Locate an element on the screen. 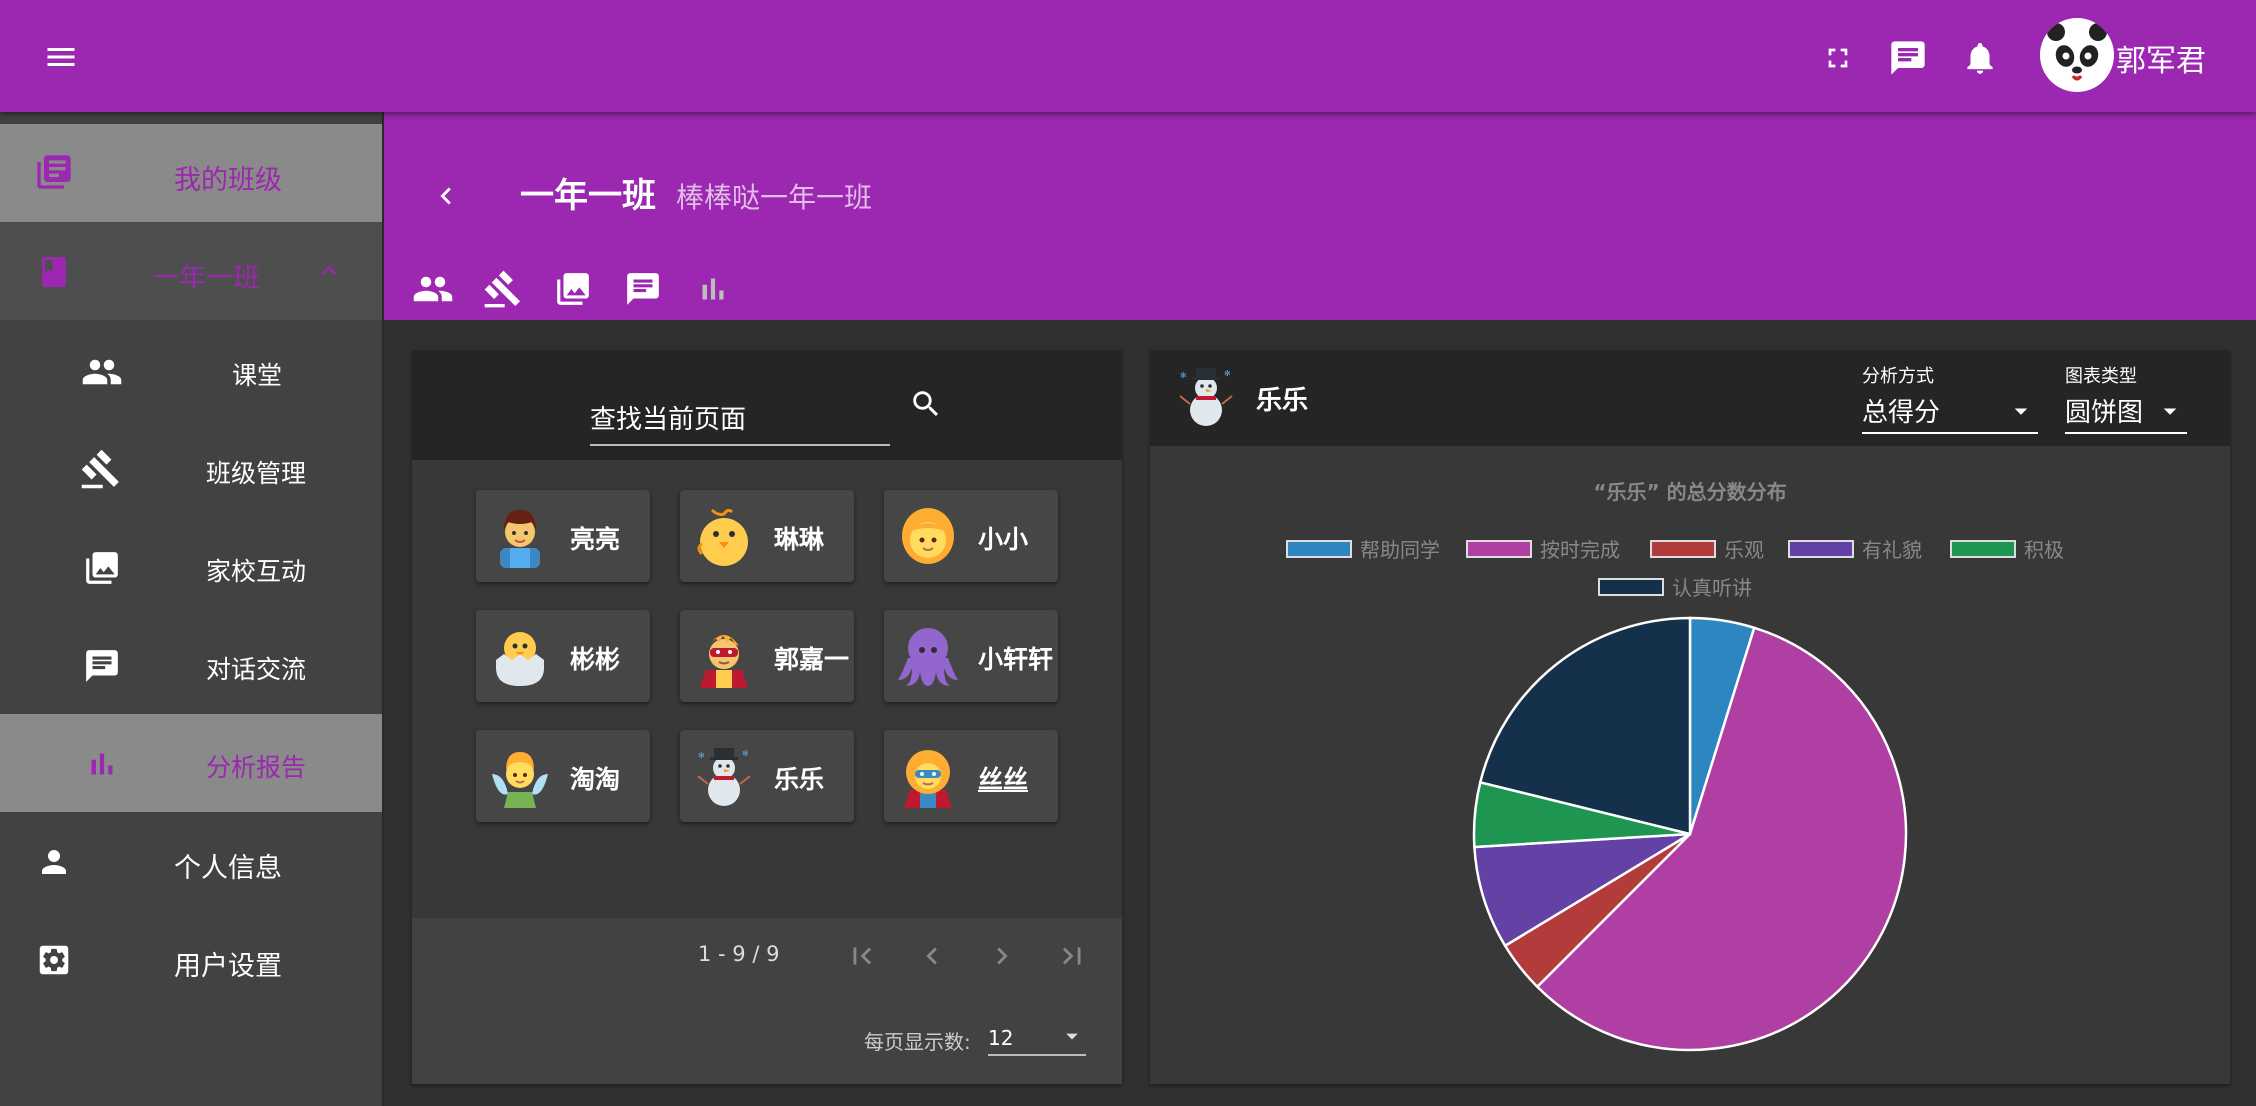  settings-icon is located at coordinates (54, 960).